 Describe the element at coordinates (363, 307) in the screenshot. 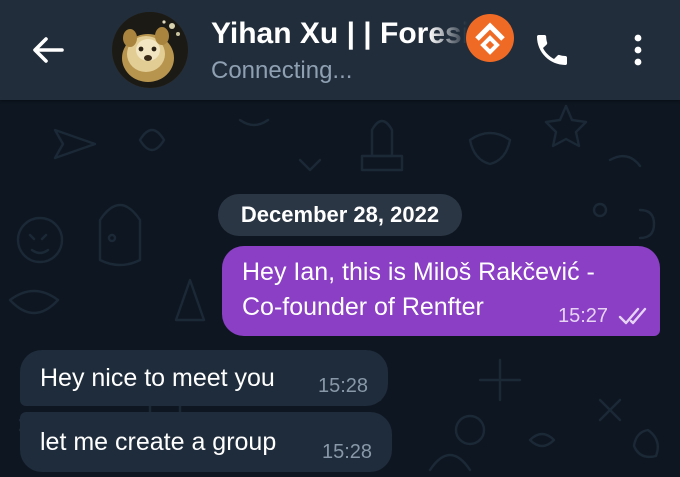

I see `message-text-line: Co-founder of Renfter` at that location.